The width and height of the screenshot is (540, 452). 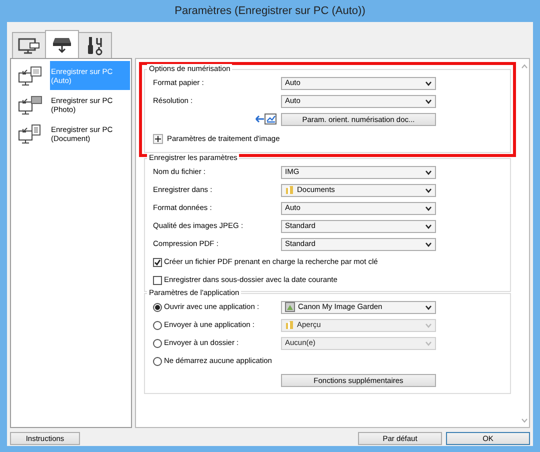 What do you see at coordinates (290, 307) in the screenshot?
I see `app-icon` at bounding box center [290, 307].